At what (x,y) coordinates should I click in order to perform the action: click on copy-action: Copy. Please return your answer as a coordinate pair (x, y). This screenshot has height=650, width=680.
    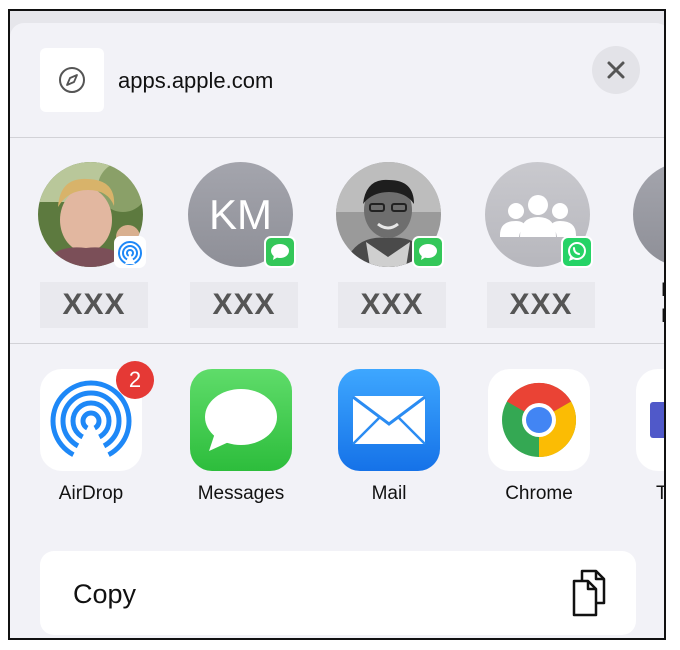
    Looking at the image, I should click on (338, 593).